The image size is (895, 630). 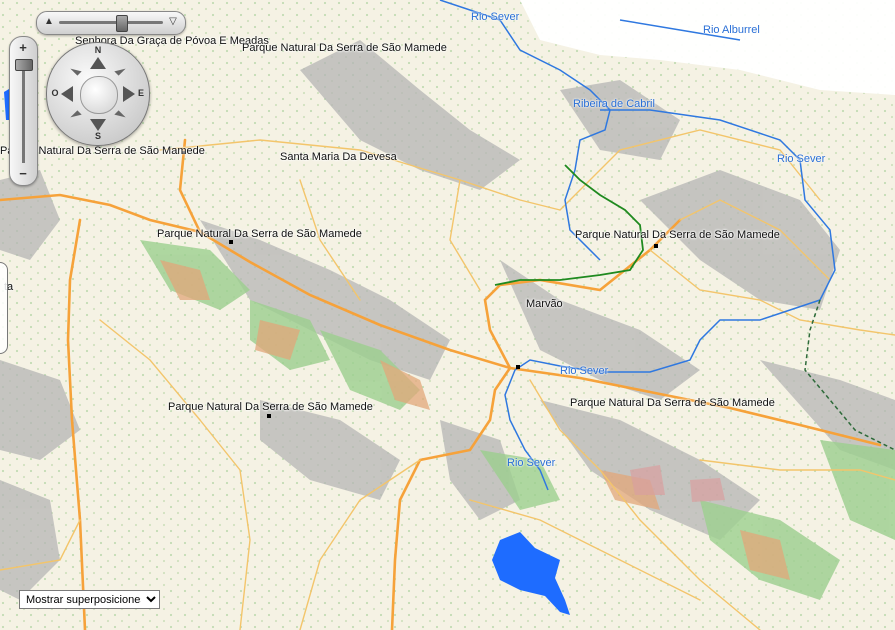 I want to click on river-label-sever-top: Rio Sever, so click(x=495, y=17).